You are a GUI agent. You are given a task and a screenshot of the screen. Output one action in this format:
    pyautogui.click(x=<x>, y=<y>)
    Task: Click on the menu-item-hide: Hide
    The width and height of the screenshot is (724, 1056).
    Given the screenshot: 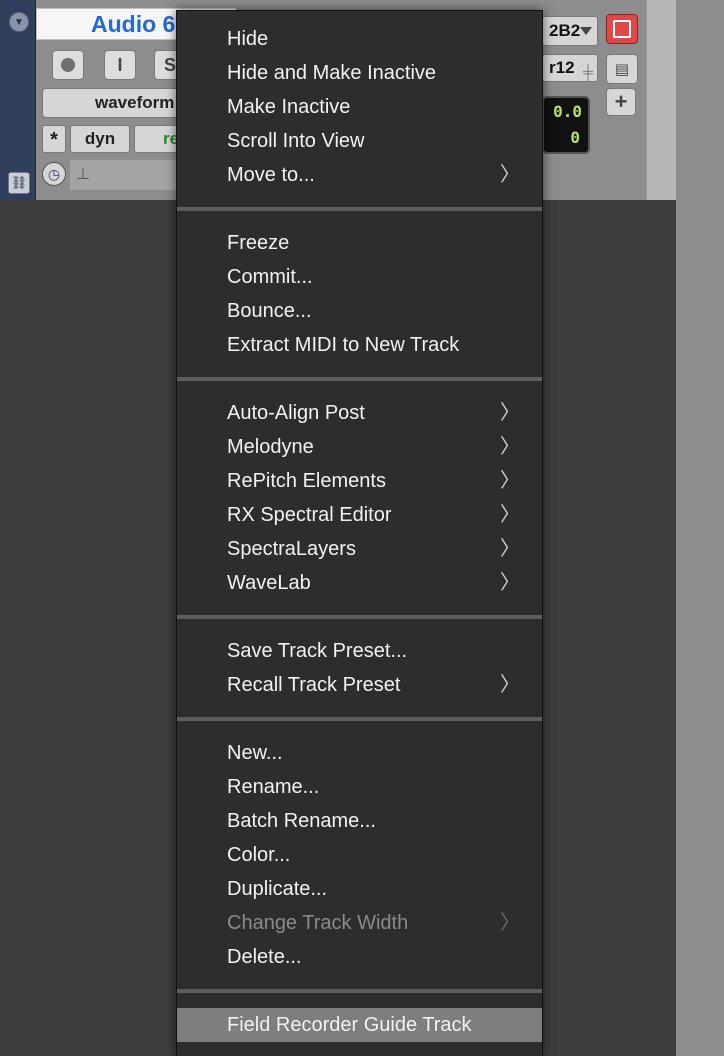 What is the action you would take?
    pyautogui.click(x=359, y=39)
    